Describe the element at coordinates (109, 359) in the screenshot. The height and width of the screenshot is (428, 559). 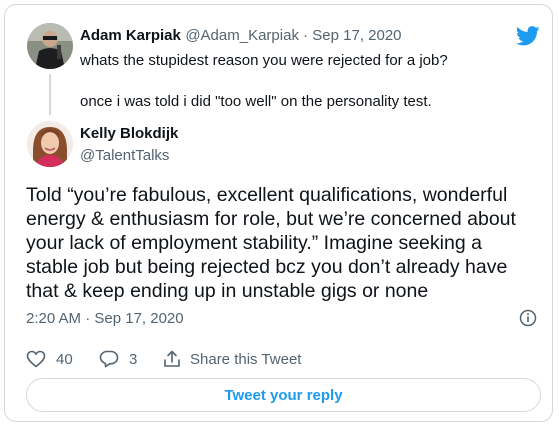
I see `reply-bubble-icon` at that location.